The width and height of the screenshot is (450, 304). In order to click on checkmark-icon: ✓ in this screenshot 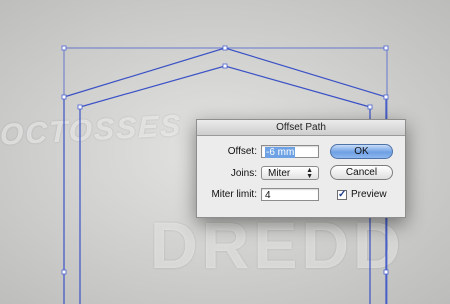, I will do `click(342, 194)`.